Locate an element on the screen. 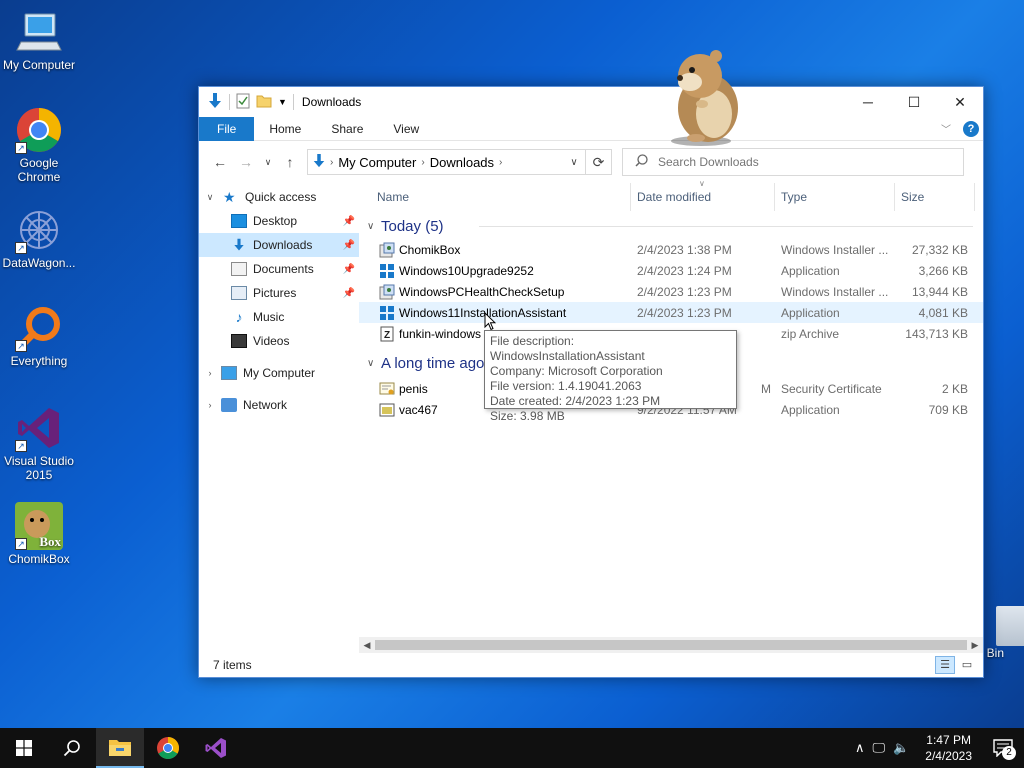 The height and width of the screenshot is (768, 1024). column-header-type: Type is located at coordinates (835, 197).